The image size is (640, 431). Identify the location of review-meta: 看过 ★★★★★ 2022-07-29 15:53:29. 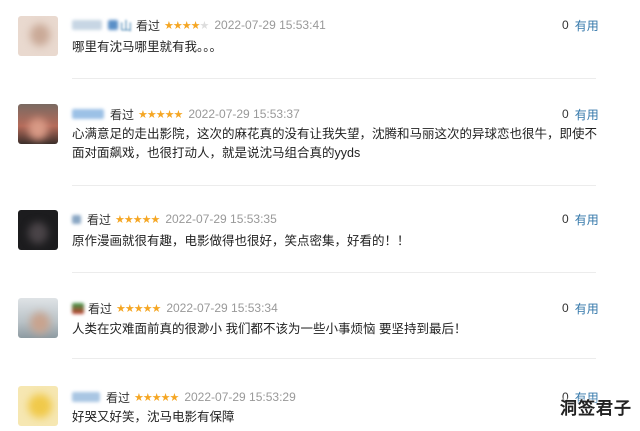
(184, 397).